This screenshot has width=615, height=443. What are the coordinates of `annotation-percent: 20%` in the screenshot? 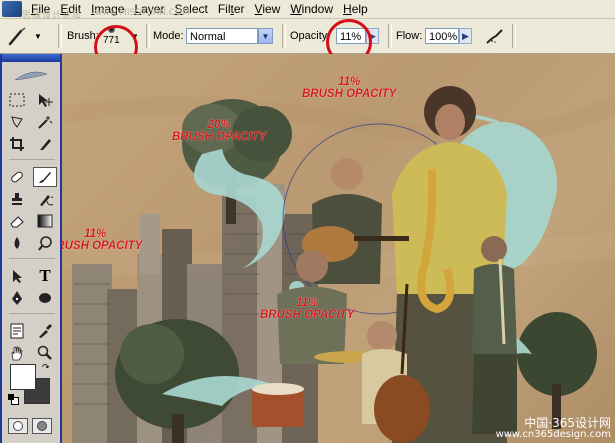 It's located at (219, 125).